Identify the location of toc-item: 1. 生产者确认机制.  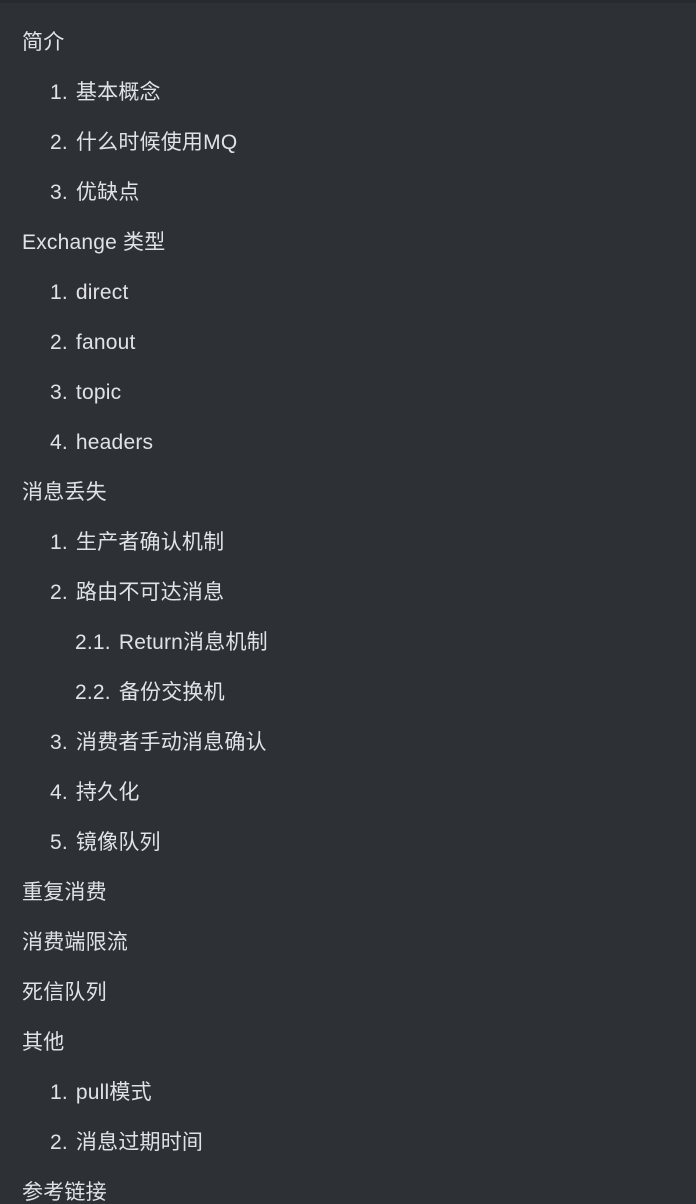
(348, 543).